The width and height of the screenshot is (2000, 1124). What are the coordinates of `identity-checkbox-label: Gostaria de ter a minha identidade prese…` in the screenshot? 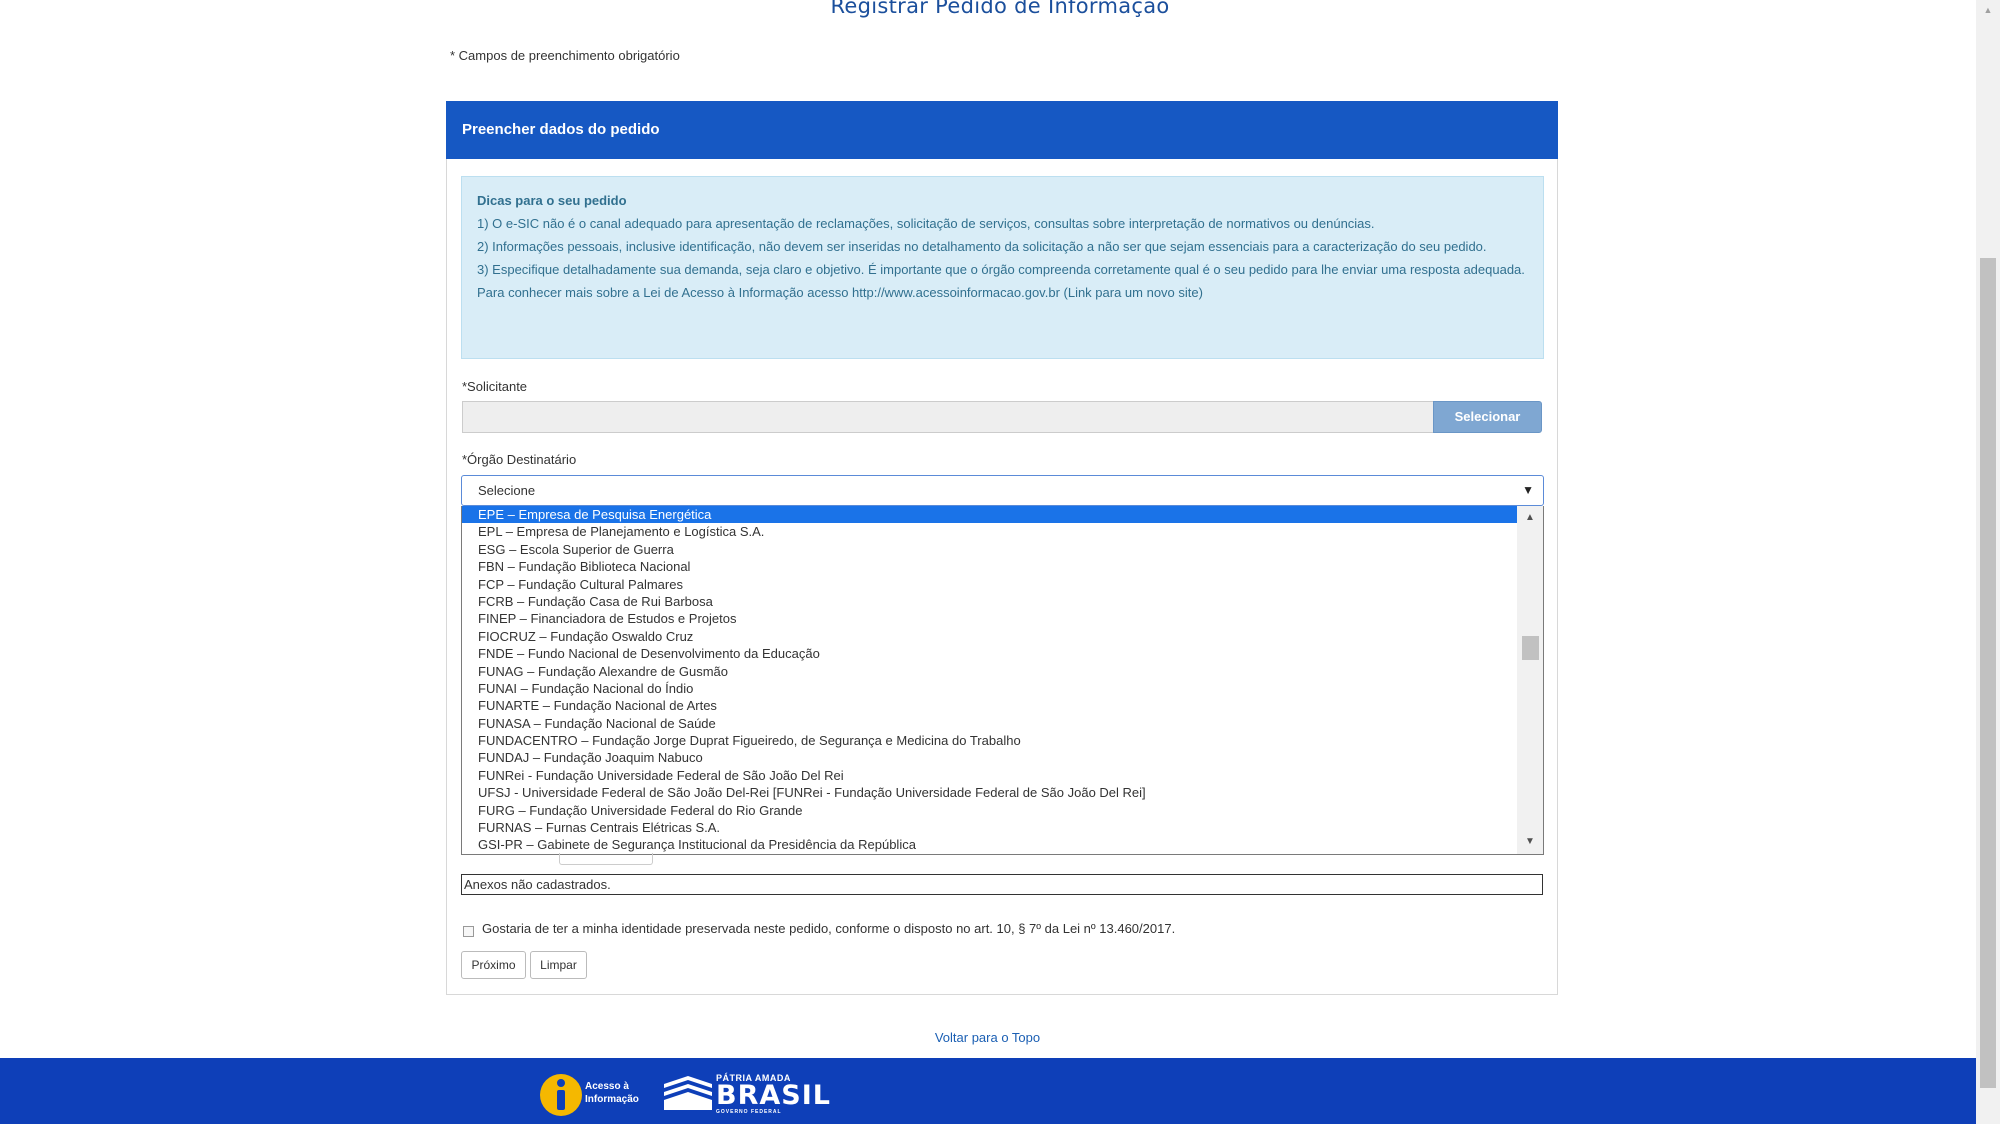 It's located at (829, 928).